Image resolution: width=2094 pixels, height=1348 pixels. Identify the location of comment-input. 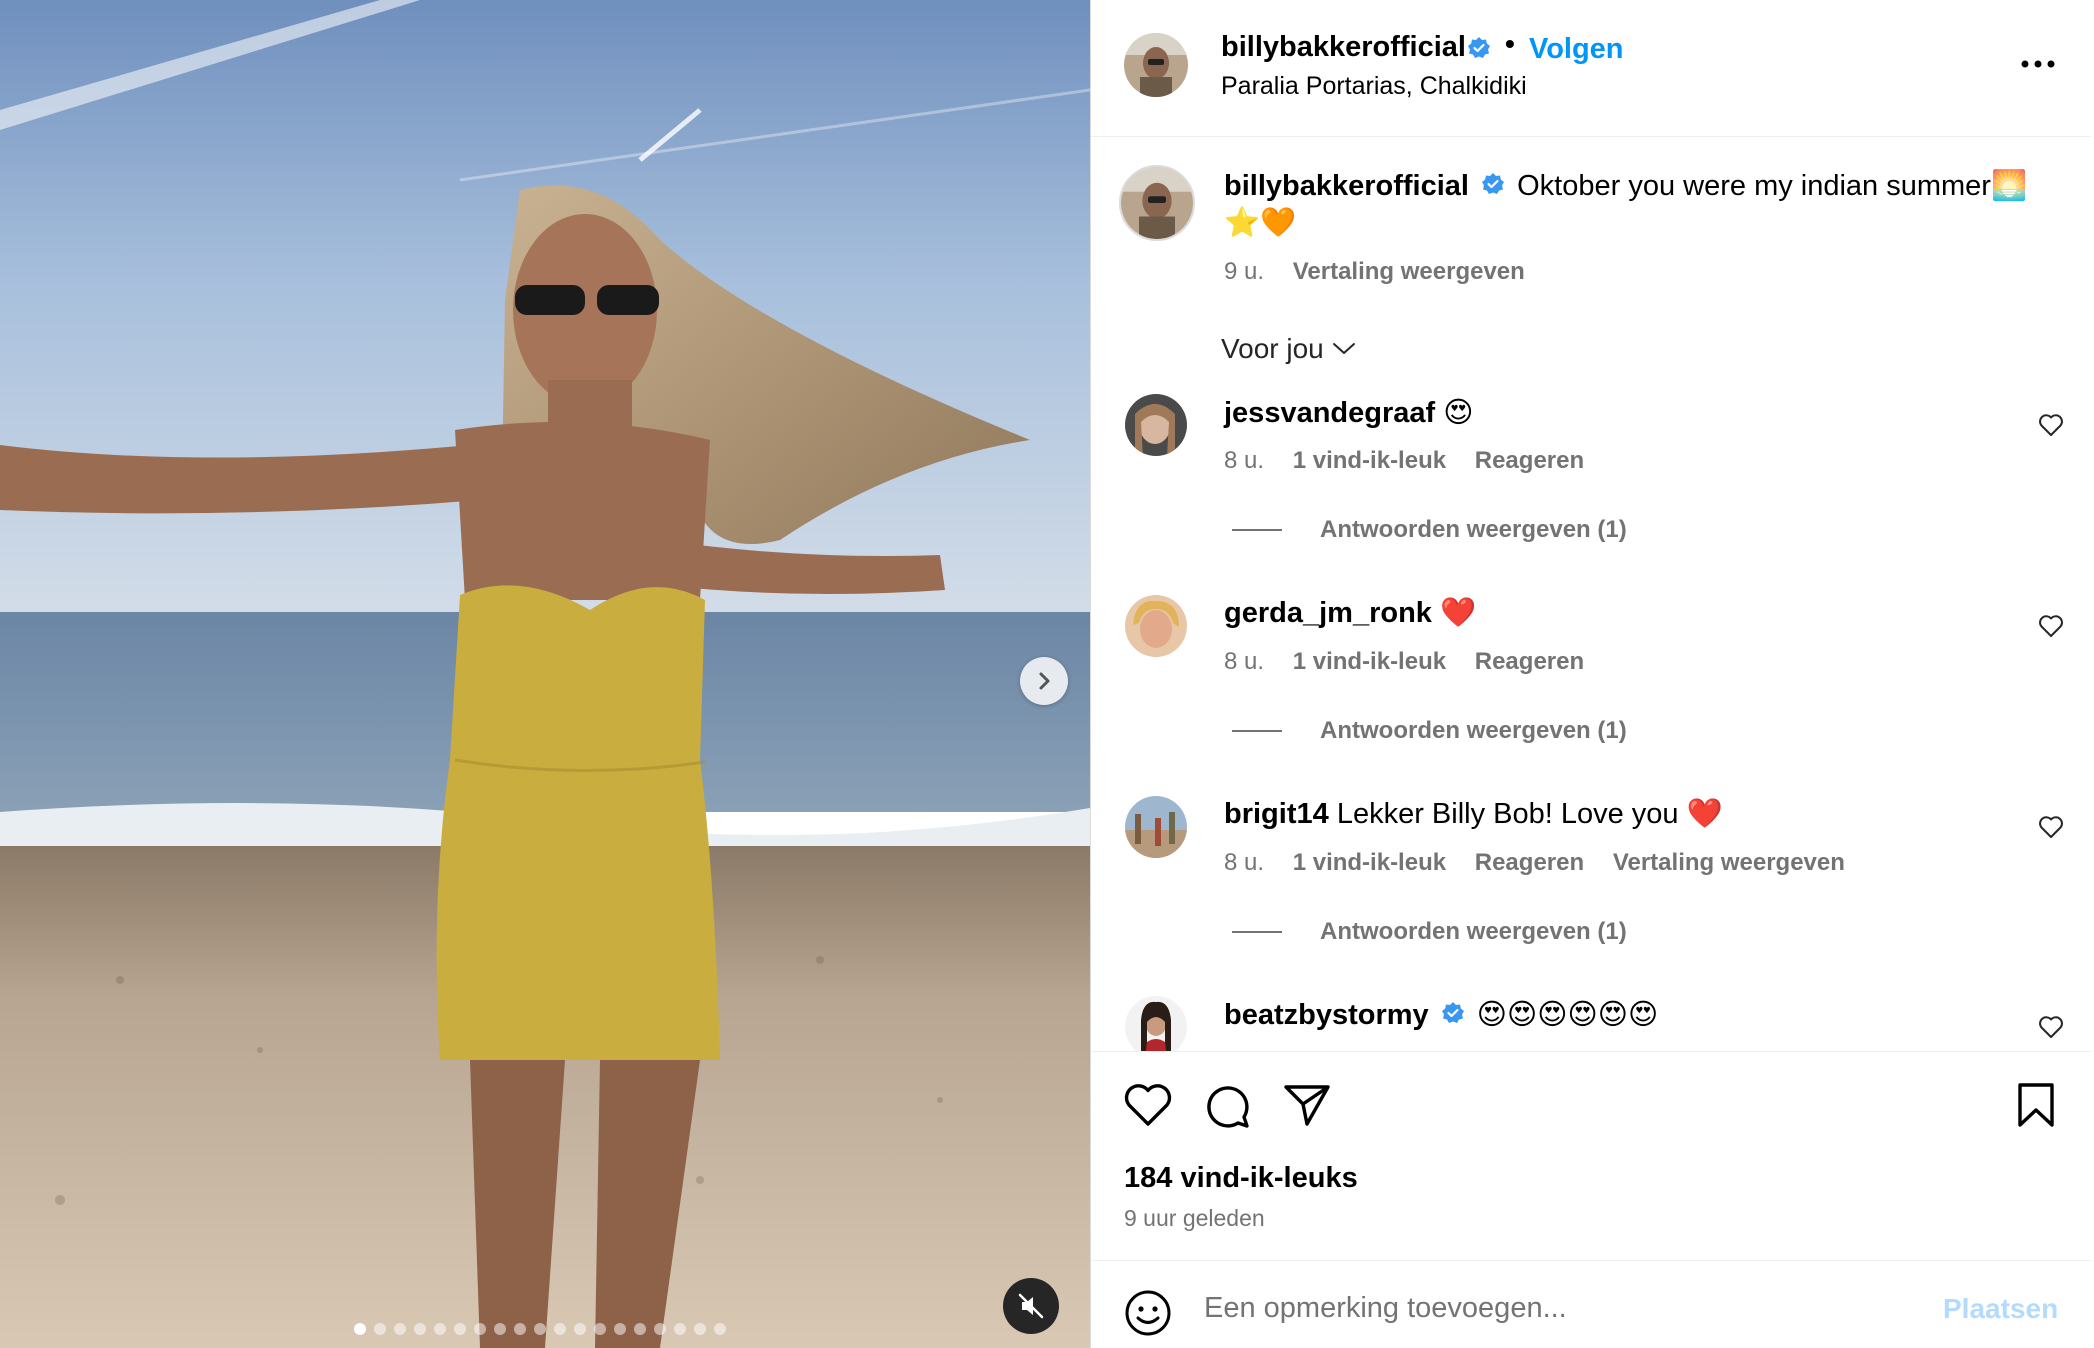
(1554, 1308).